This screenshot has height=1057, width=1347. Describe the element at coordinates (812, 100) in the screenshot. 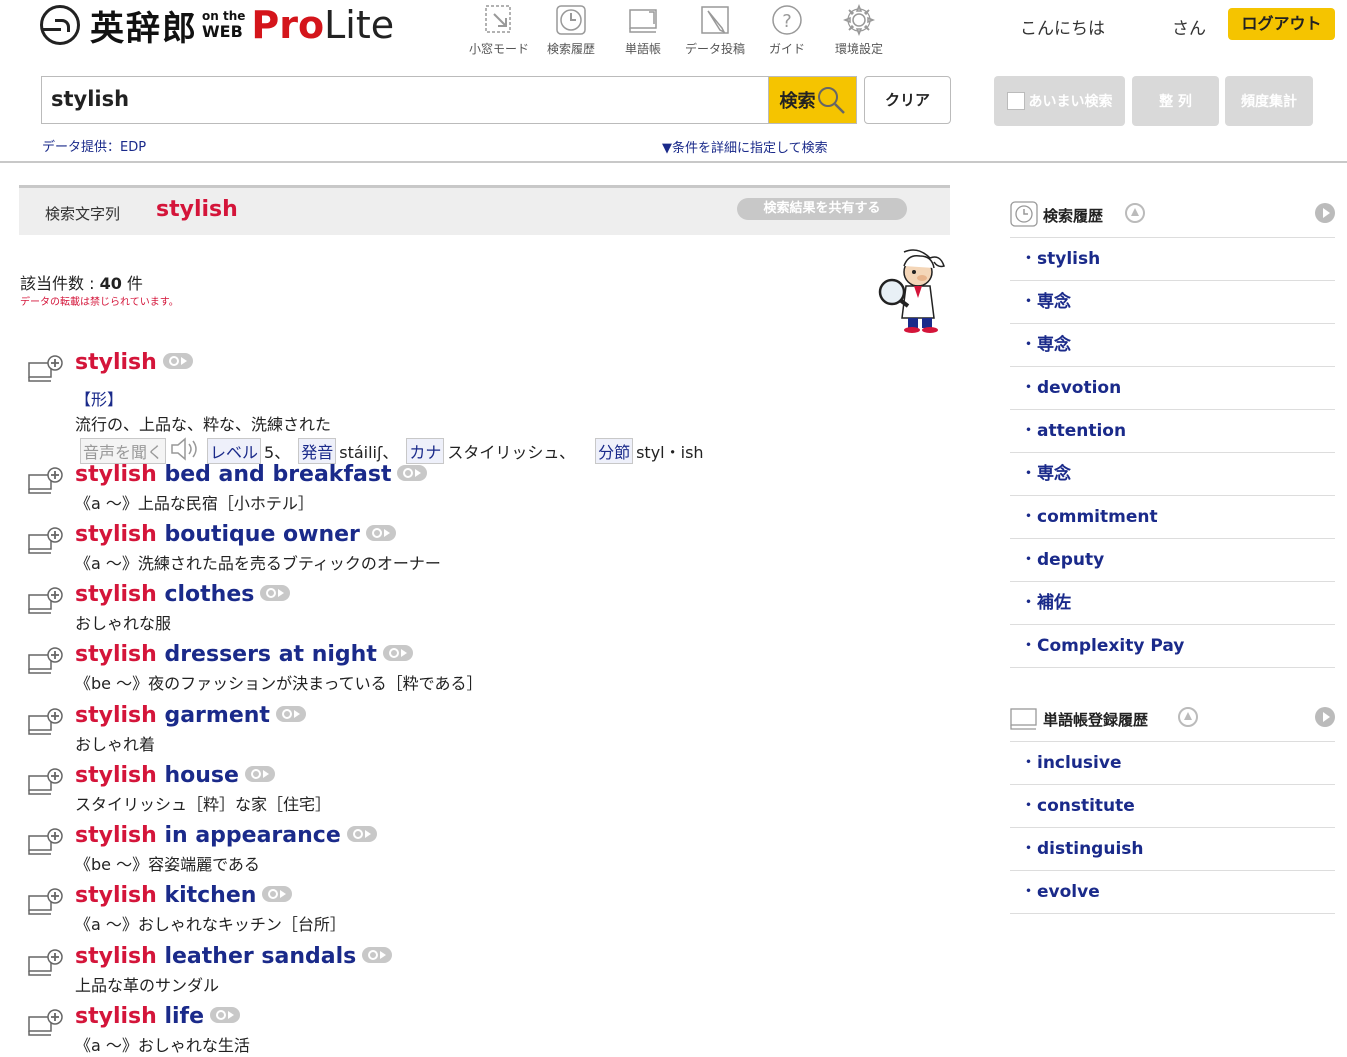

I see `search-button: 検索` at that location.